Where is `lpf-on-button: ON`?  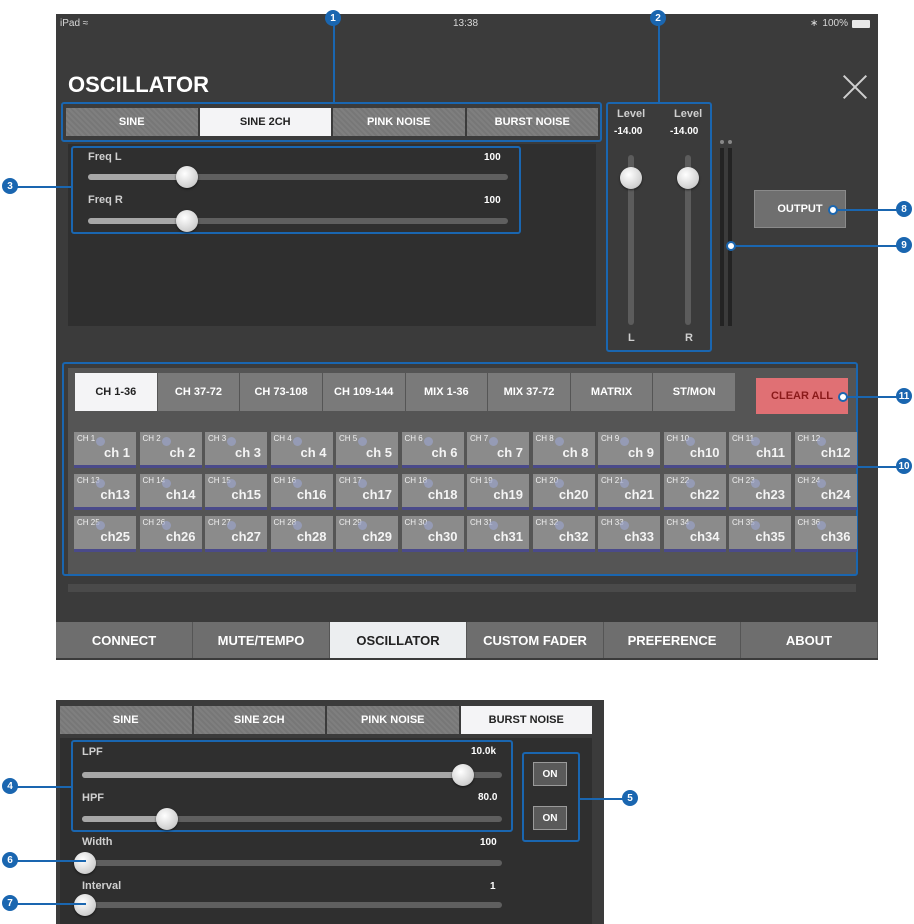
lpf-on-button: ON is located at coordinates (550, 774).